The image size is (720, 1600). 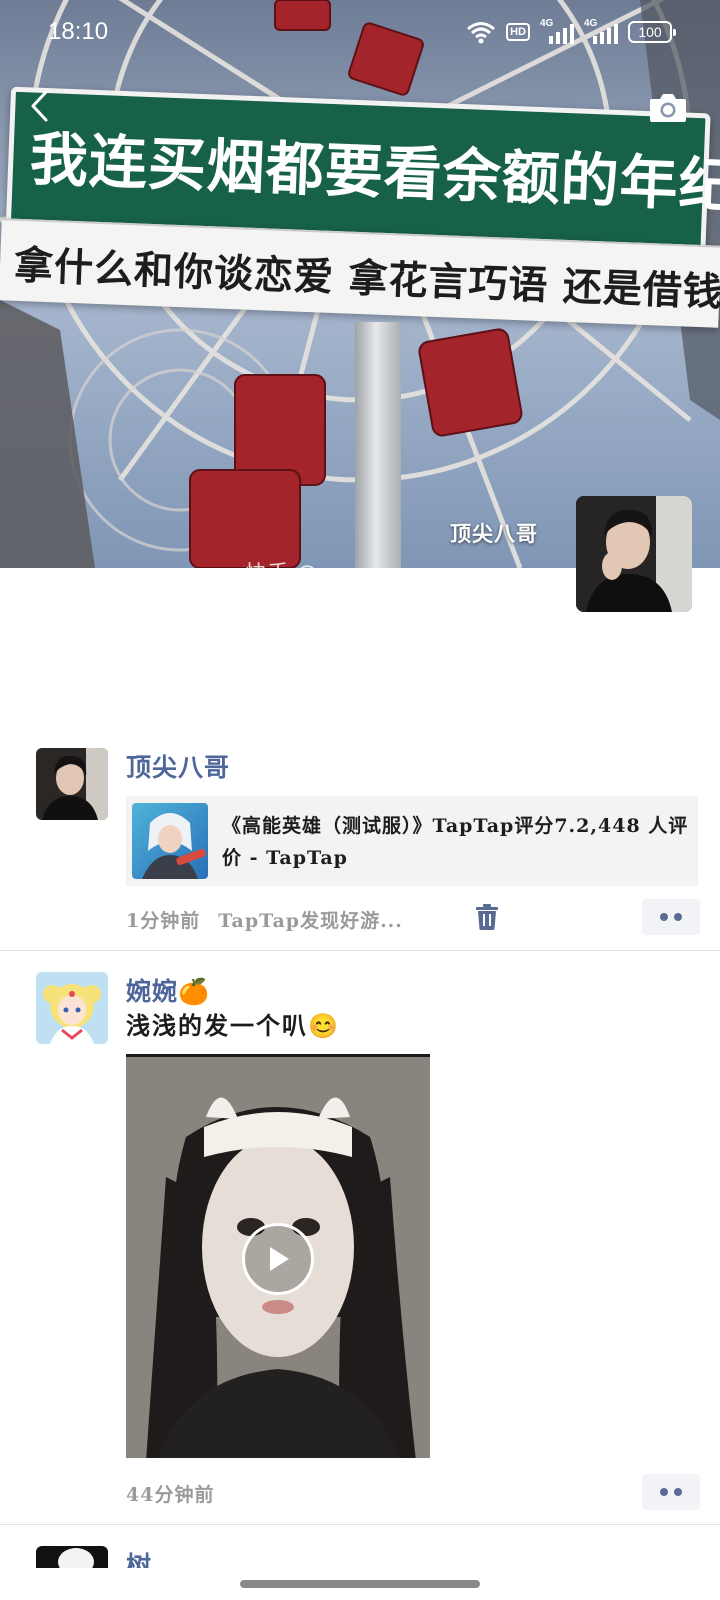 I want to click on status-bar: 18:10 HD 4G 4G 100, so click(x=360, y=32).